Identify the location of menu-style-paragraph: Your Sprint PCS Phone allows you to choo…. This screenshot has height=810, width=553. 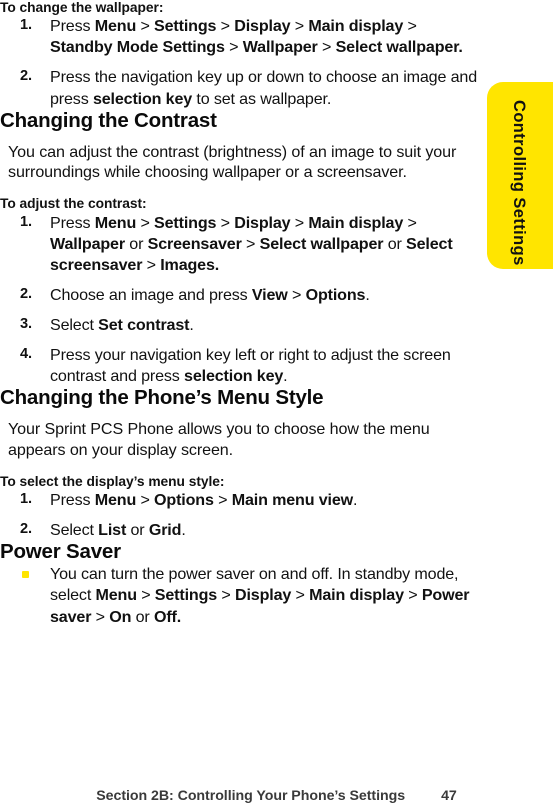
(219, 440).